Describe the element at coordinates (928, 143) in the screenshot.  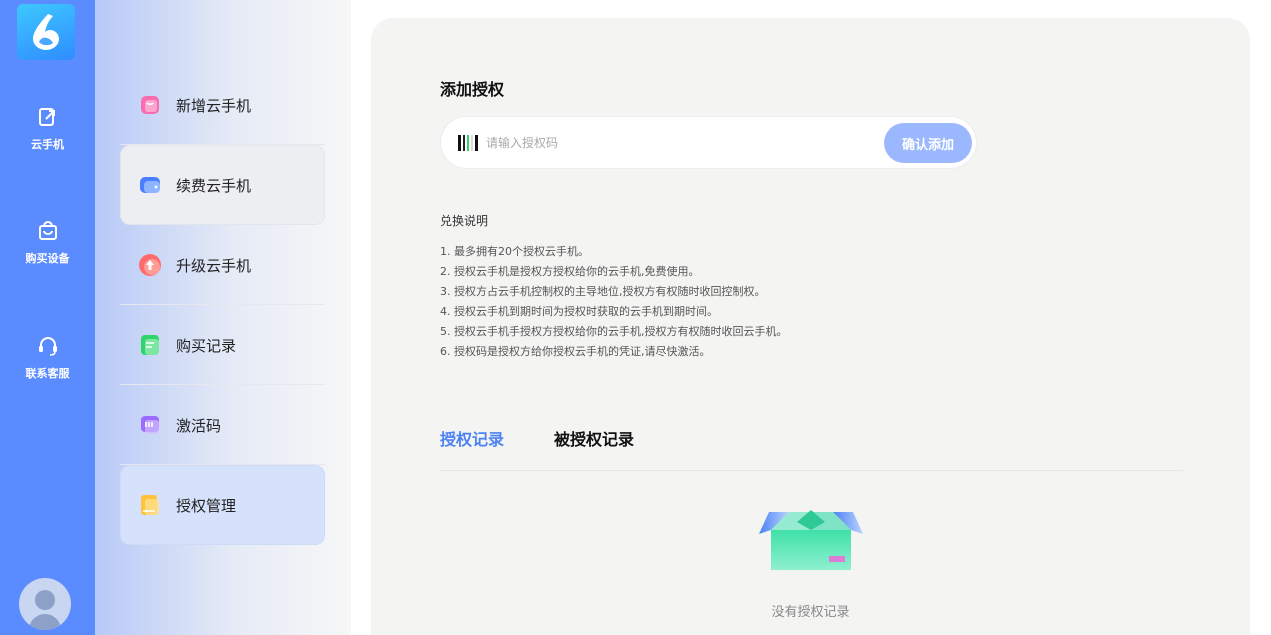
I see `confirm-add-button: 确认添加` at that location.